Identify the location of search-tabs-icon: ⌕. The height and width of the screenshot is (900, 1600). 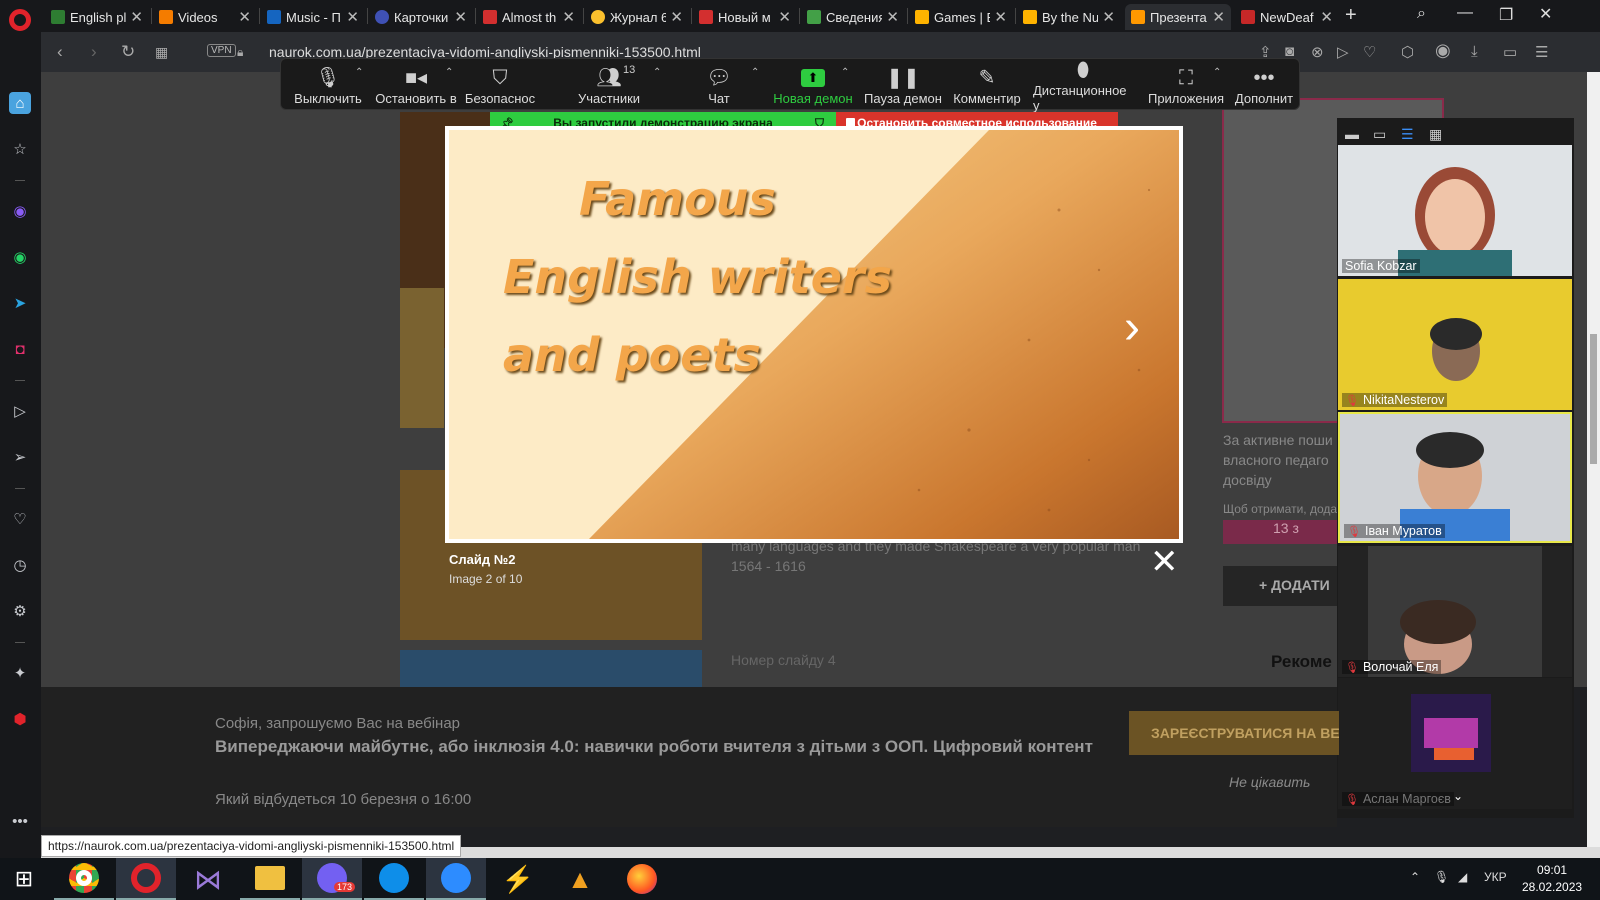
(1421, 14).